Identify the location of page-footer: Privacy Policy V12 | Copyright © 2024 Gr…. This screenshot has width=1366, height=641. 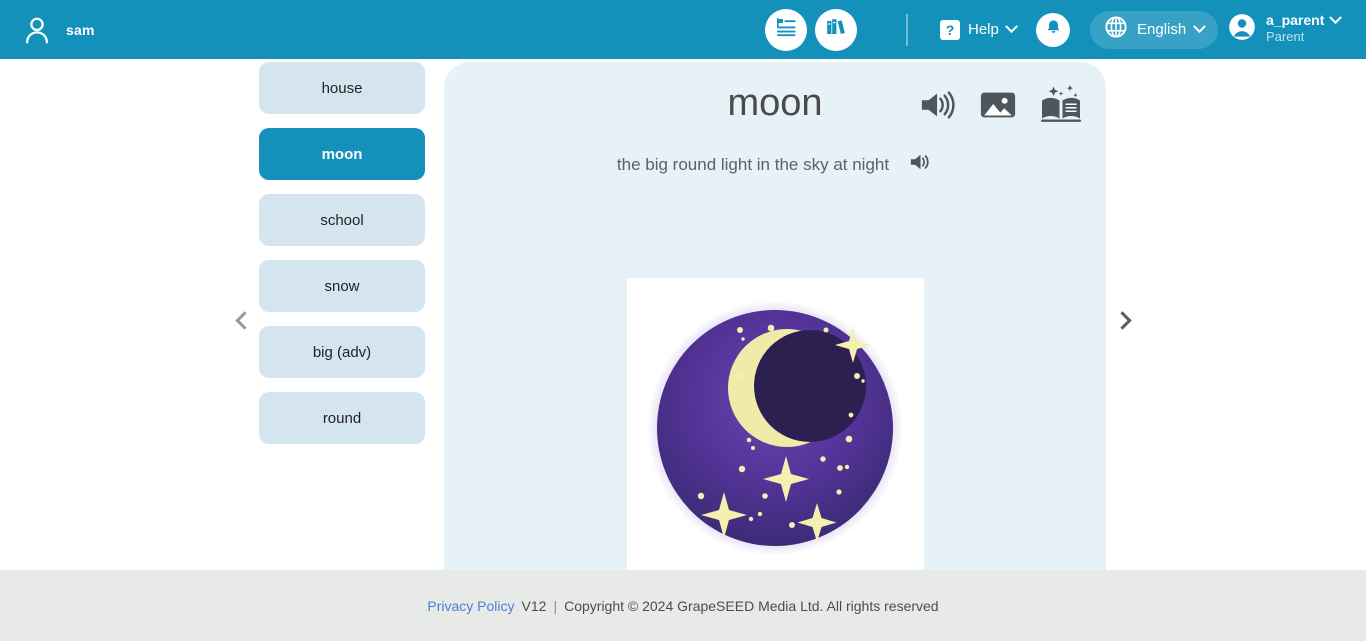
(683, 605).